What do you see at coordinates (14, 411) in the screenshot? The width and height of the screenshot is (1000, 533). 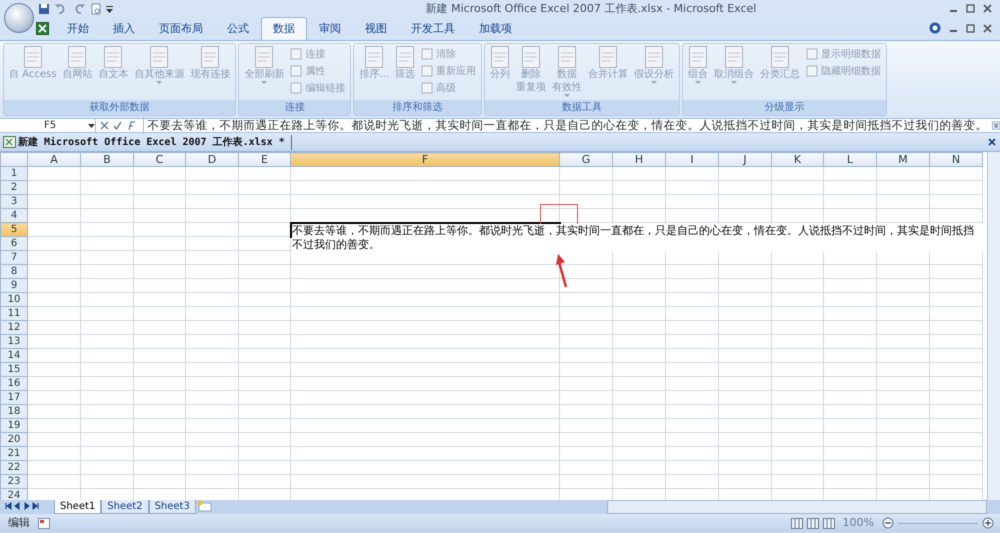 I see `row-header: 18` at bounding box center [14, 411].